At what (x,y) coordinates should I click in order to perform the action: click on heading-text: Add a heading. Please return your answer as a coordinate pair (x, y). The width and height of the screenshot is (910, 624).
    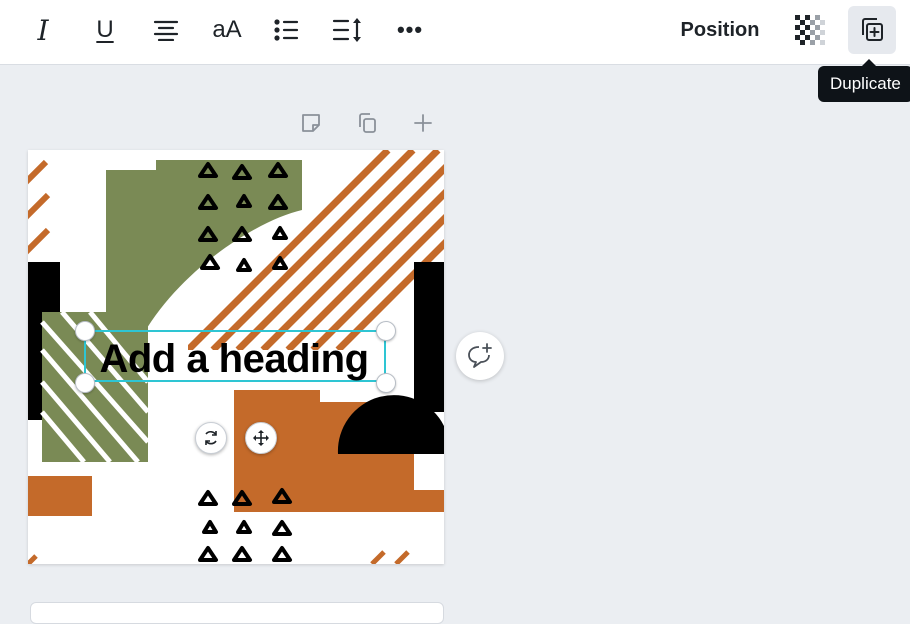
    Looking at the image, I should click on (234, 359).